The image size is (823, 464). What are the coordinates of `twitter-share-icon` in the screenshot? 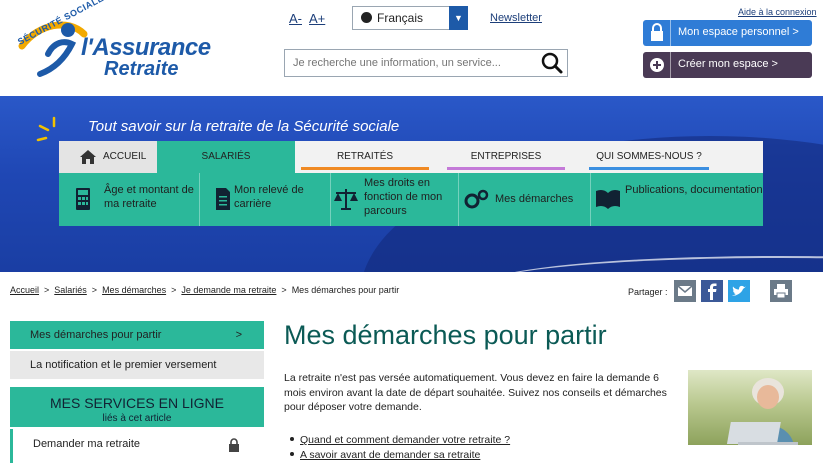 It's located at (739, 291).